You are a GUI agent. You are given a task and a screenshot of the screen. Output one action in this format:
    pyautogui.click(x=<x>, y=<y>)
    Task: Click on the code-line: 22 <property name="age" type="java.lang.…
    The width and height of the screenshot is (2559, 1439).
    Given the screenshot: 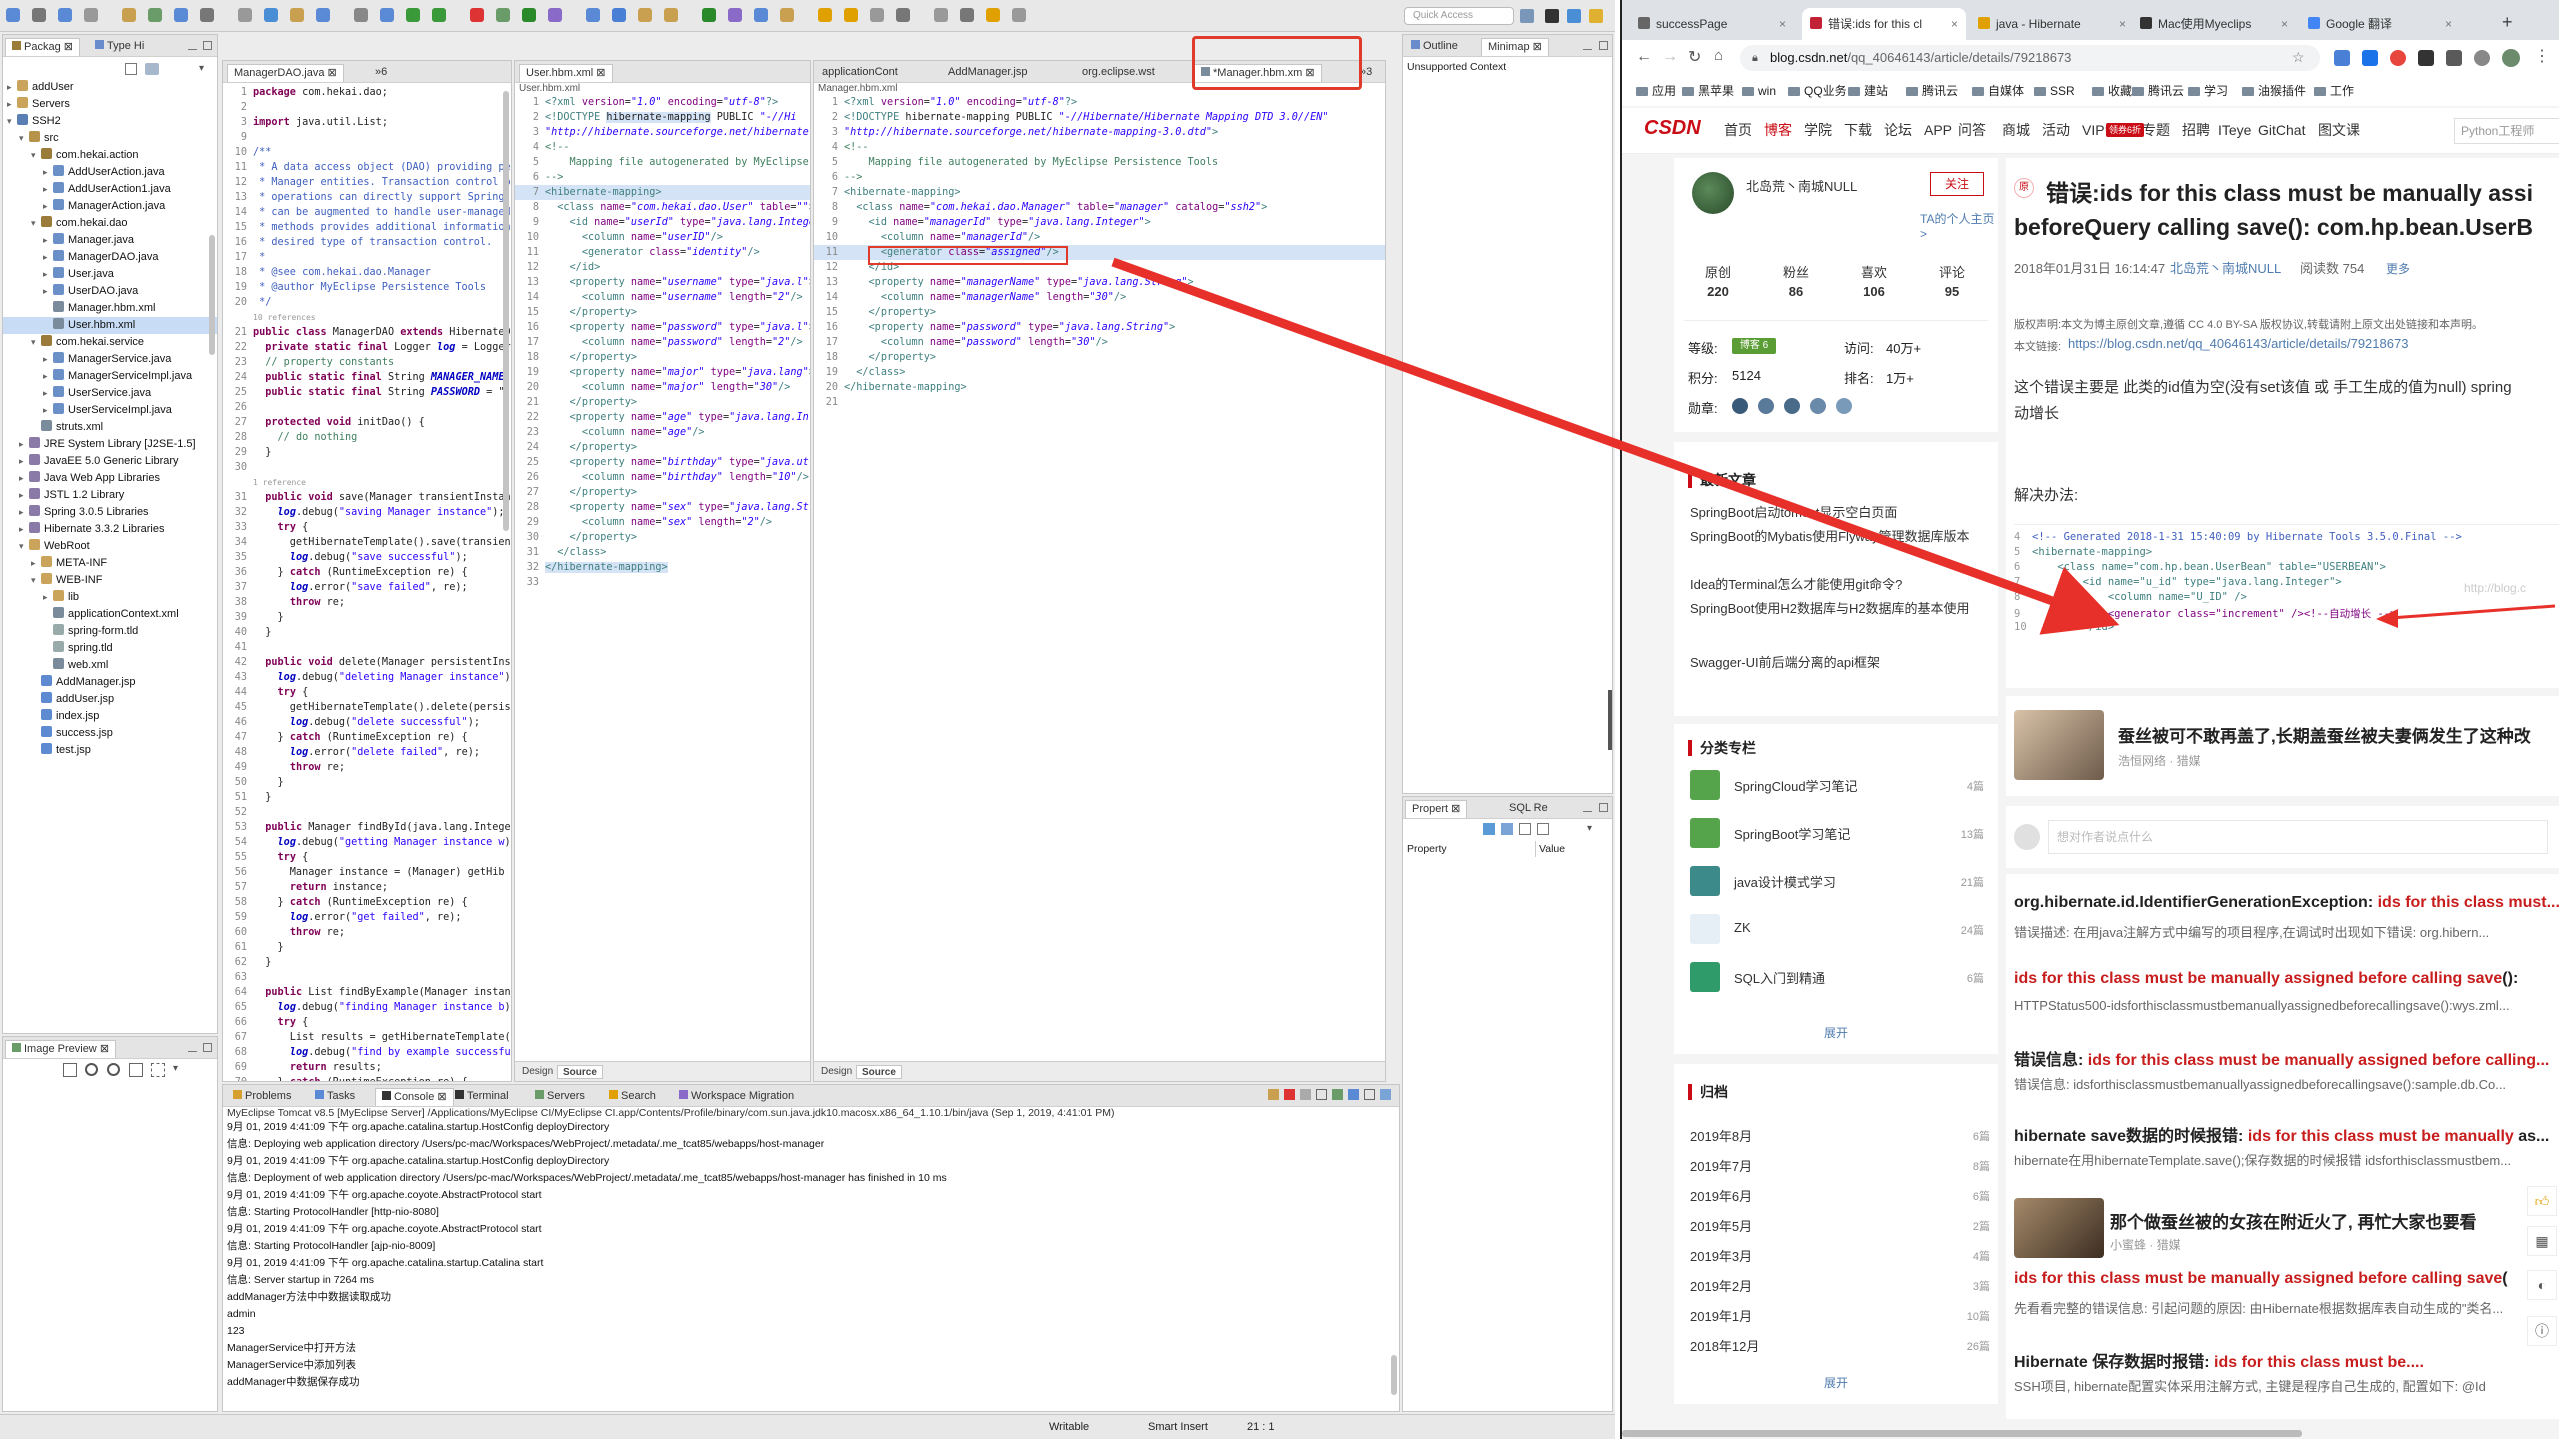 What is the action you would take?
    pyautogui.click(x=662, y=417)
    